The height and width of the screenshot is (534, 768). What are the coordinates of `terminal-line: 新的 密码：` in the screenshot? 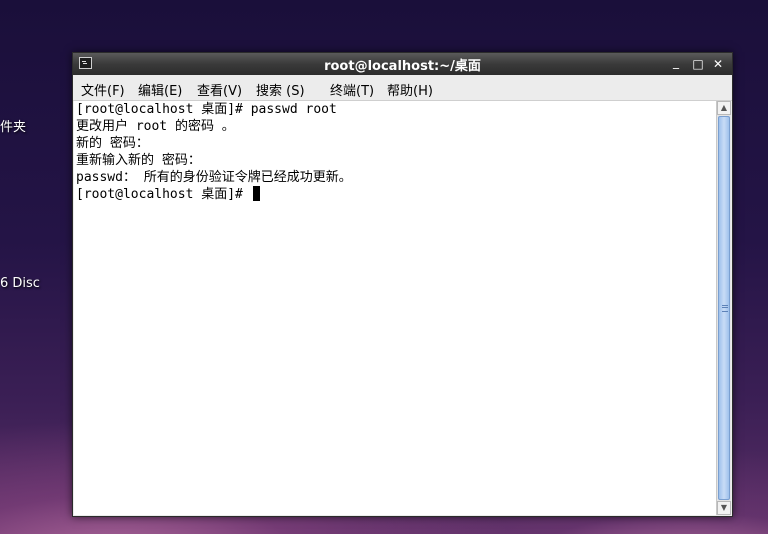 It's located at (112, 143).